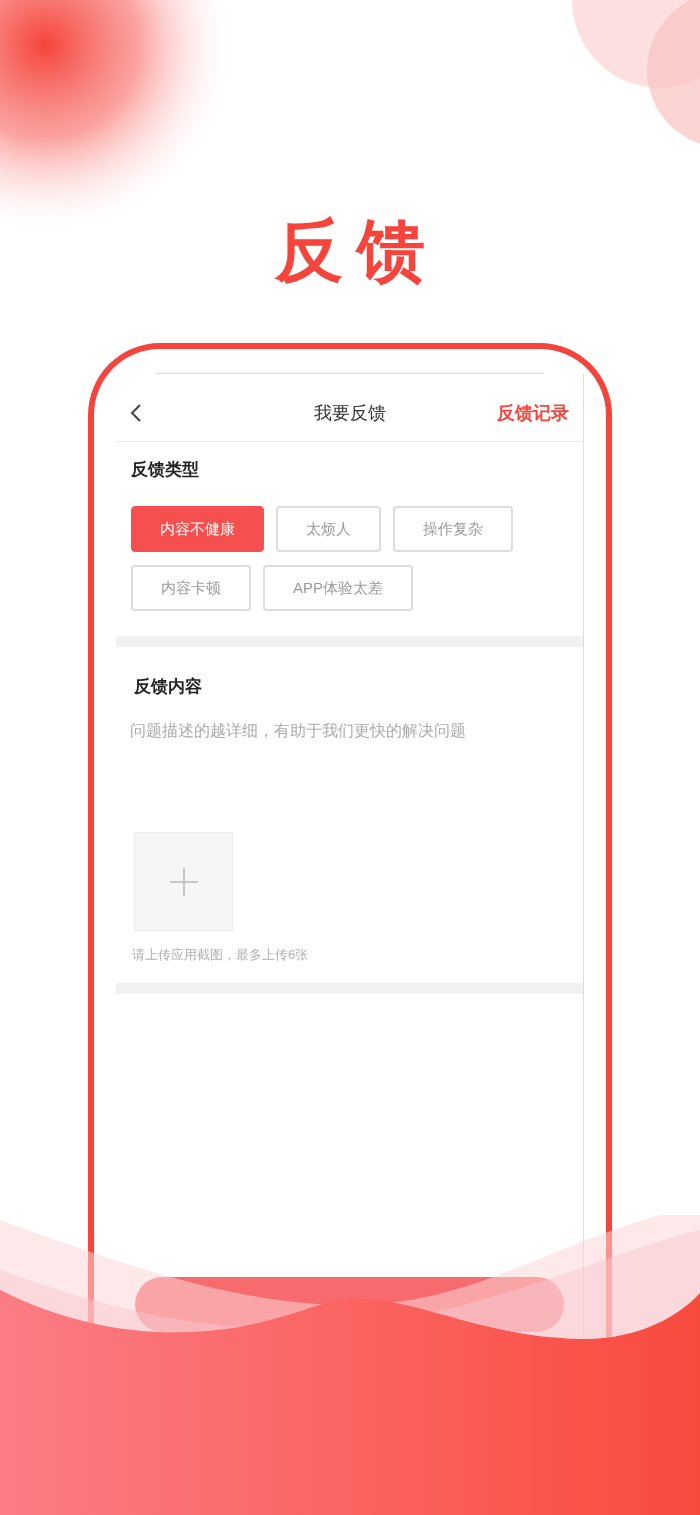 The height and width of the screenshot is (1515, 700). Describe the element at coordinates (221, 955) in the screenshot. I see `upload-hint: 请上传应用截图，最多上传6张` at that location.